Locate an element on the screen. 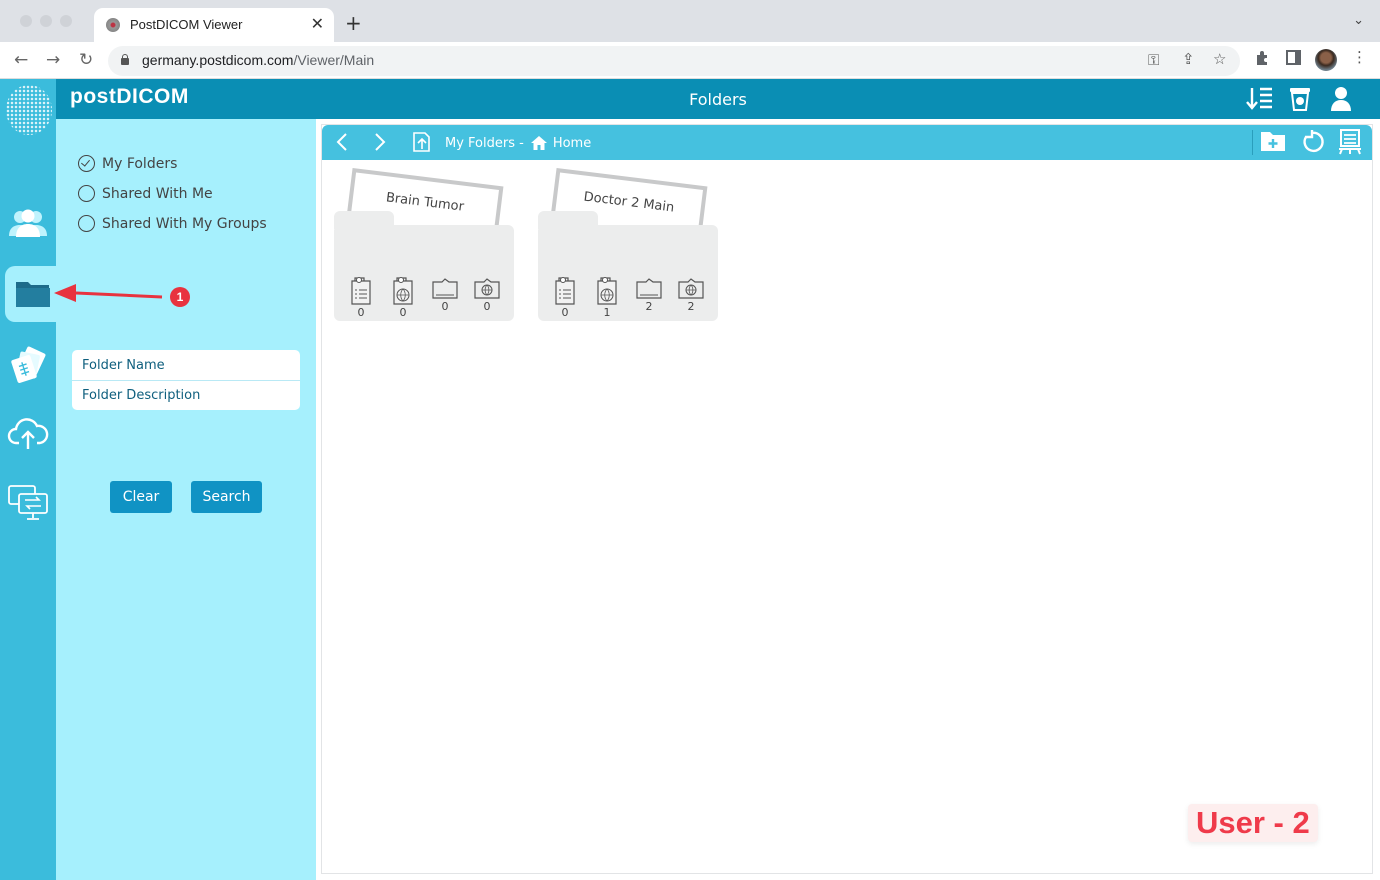  recycle-bin-button is located at coordinates (1300, 101).